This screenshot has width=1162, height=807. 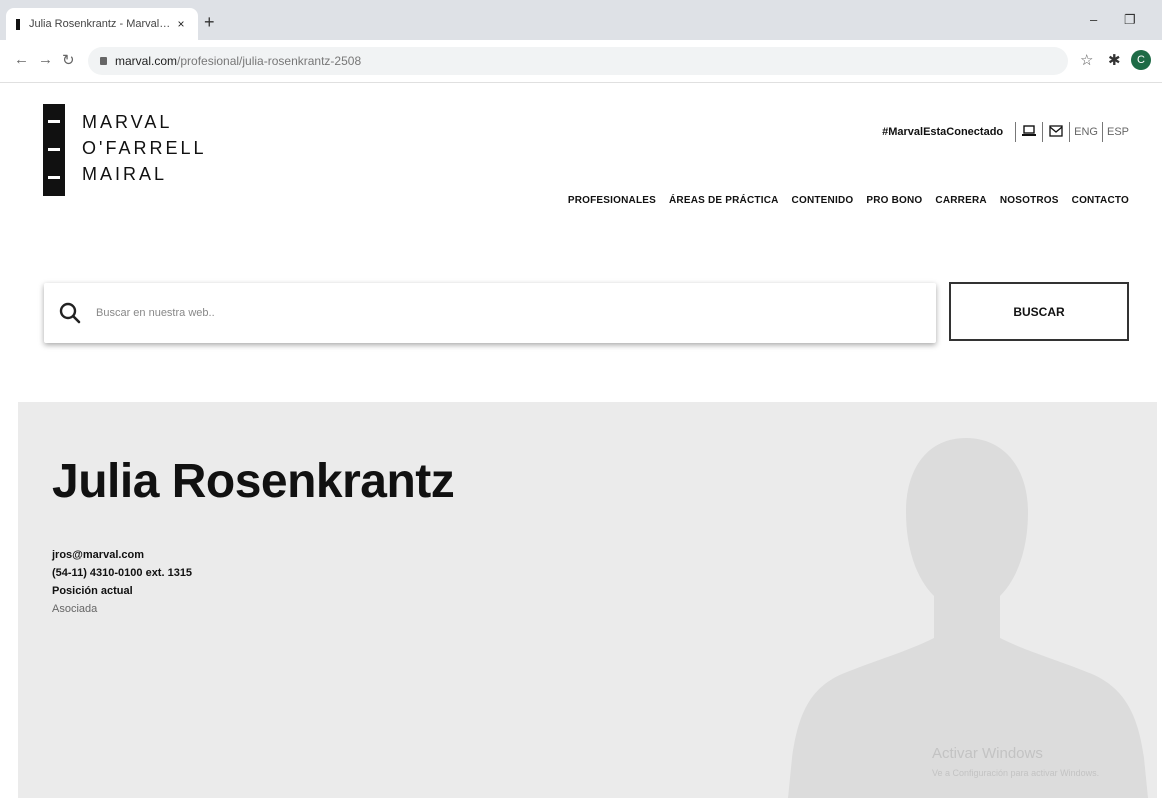 What do you see at coordinates (1086, 132) in the screenshot?
I see `lang-eng-link: ENG` at bounding box center [1086, 132].